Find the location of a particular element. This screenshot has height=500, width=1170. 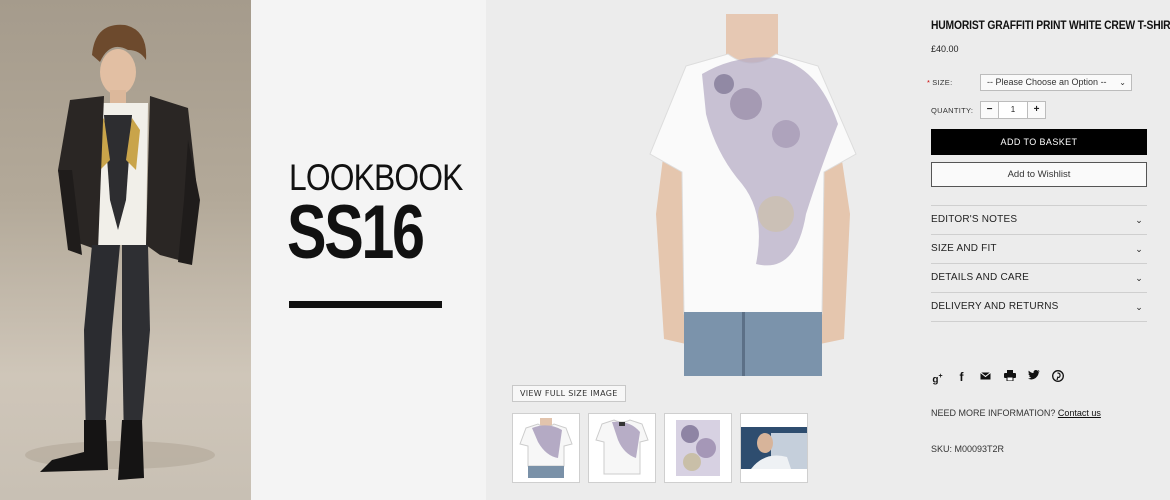

accordion-editors-notes: EDITOR'S NOTES ⌄ is located at coordinates (1039, 220).